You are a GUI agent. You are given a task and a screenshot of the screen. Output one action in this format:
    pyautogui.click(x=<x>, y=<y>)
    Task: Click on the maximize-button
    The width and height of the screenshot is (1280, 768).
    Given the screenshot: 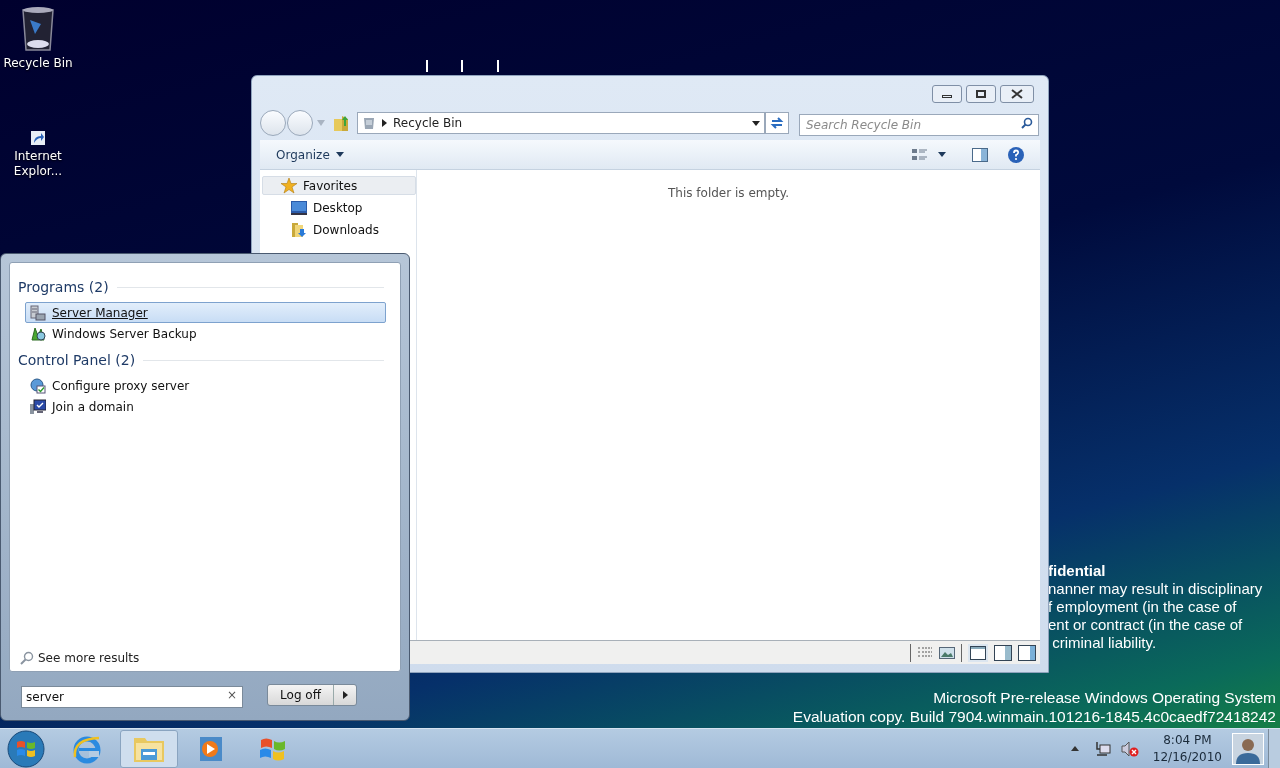 What is the action you would take?
    pyautogui.click(x=981, y=94)
    